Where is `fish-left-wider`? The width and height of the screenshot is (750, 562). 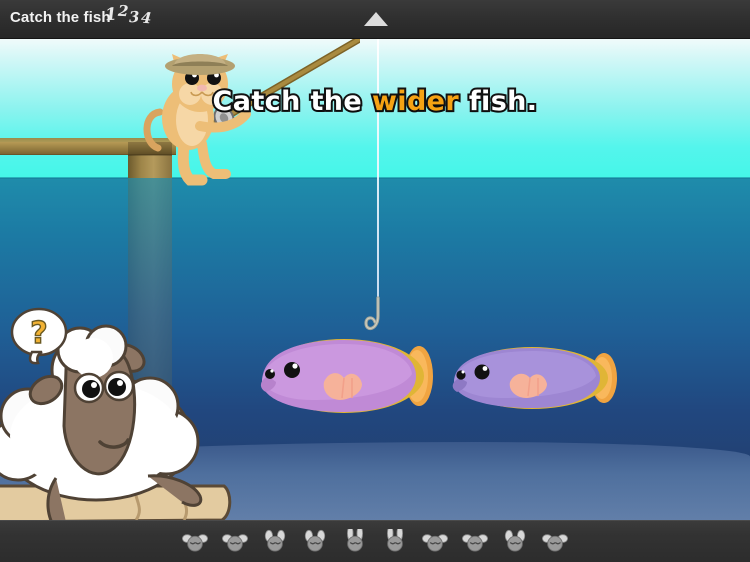 fish-left-wider is located at coordinates (347, 376).